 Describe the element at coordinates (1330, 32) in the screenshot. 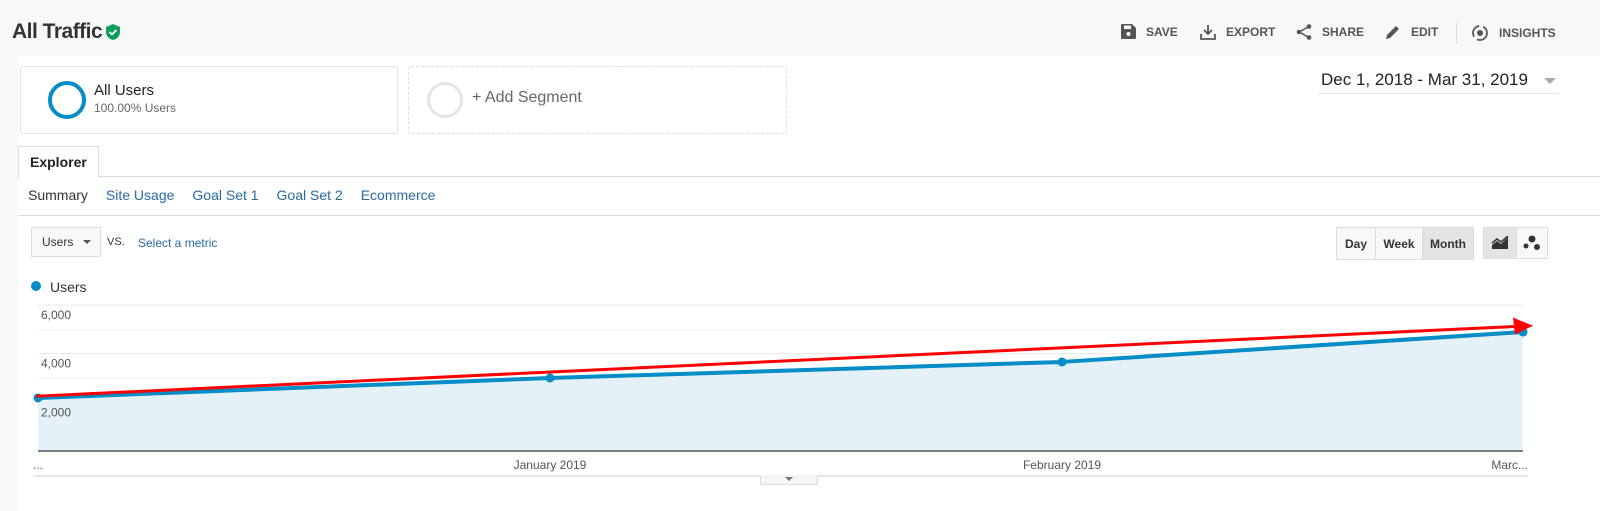

I see `share-button: SHARE` at that location.